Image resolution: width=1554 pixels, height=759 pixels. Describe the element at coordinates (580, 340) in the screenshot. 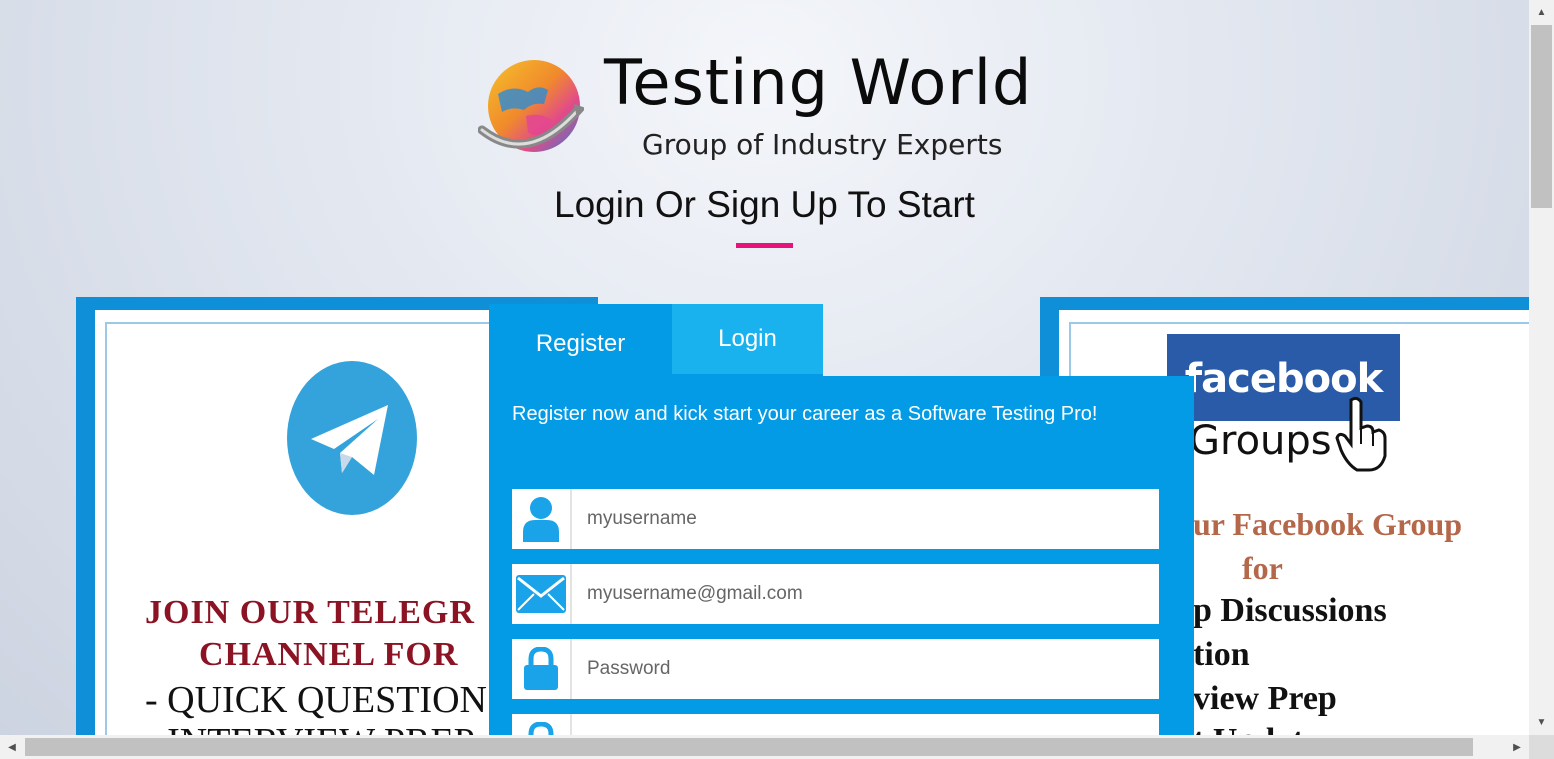

I see `tab-register: Register` at that location.